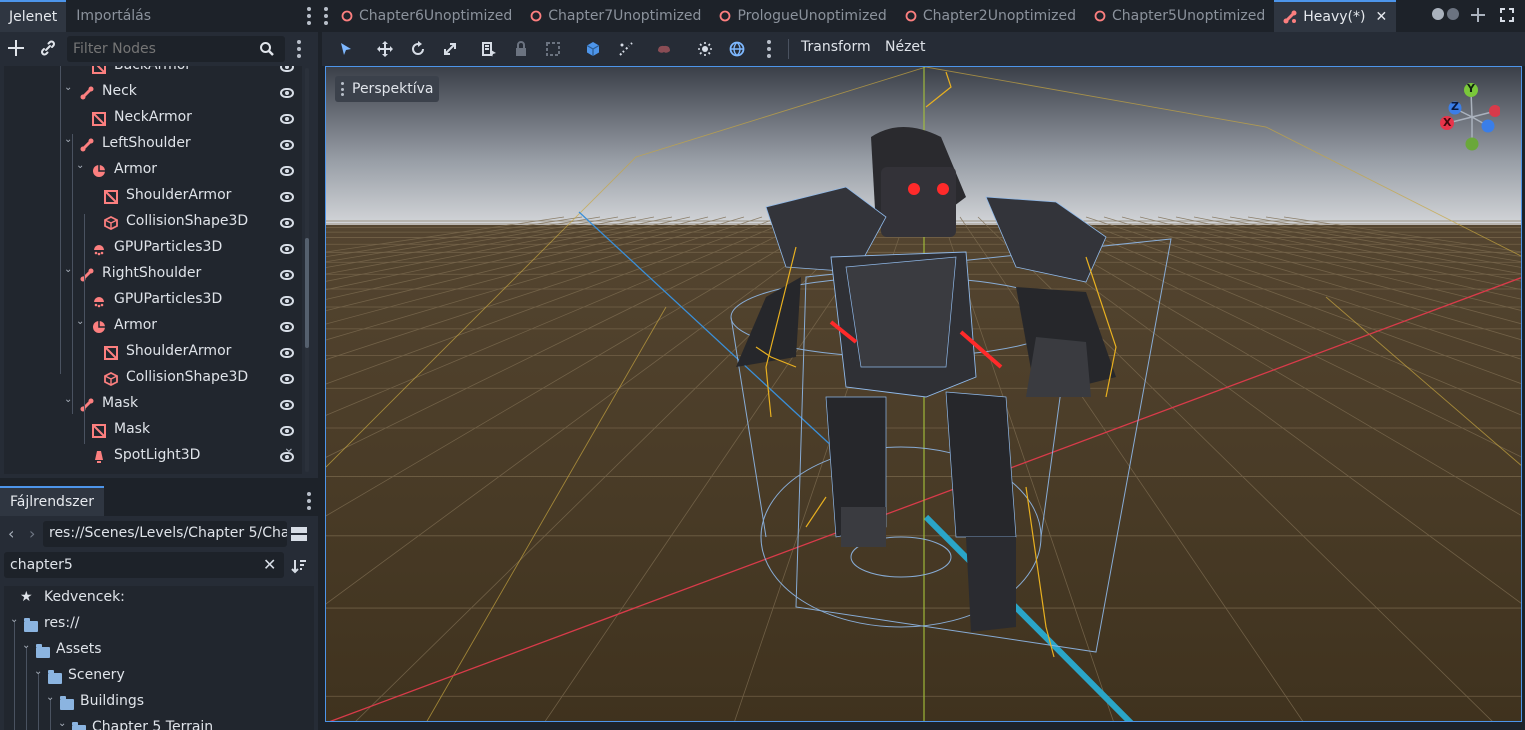 Image resolution: width=1525 pixels, height=730 pixels. What do you see at coordinates (309, 16) in the screenshot?
I see `scene-dock-menu-icon` at bounding box center [309, 16].